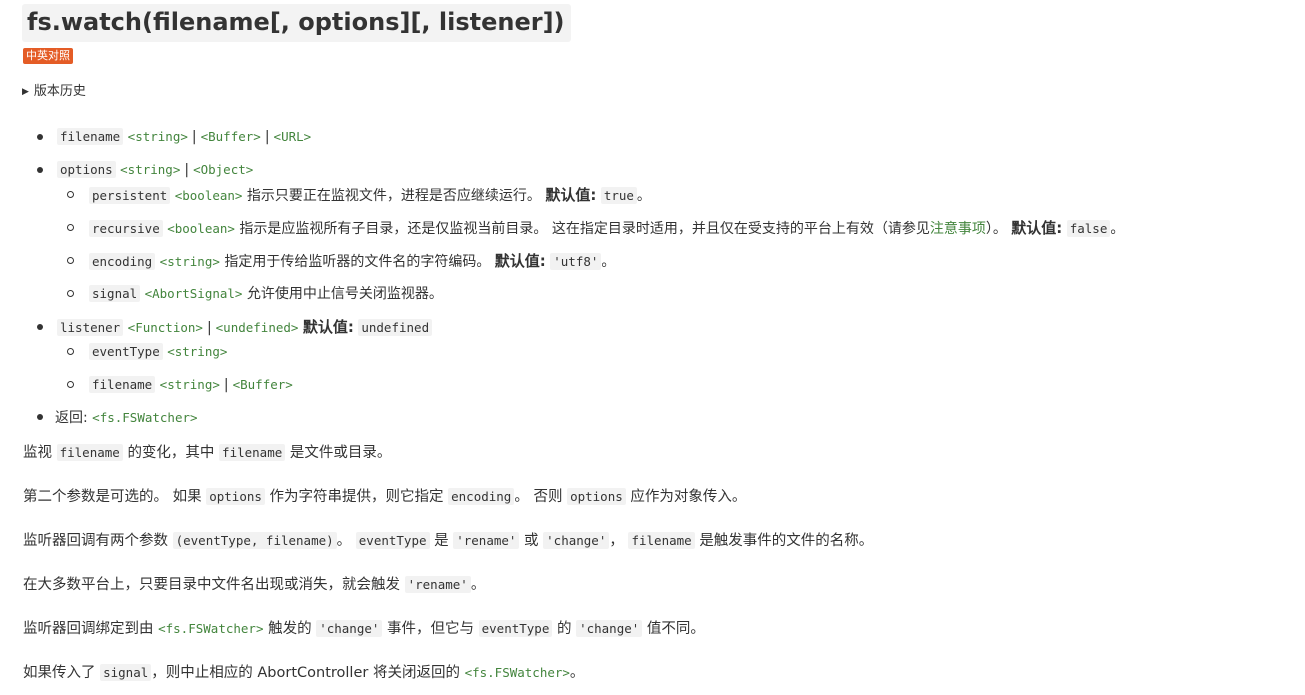 The width and height of the screenshot is (1305, 695). Describe the element at coordinates (115, 293) in the screenshot. I see `param-name: signal` at that location.